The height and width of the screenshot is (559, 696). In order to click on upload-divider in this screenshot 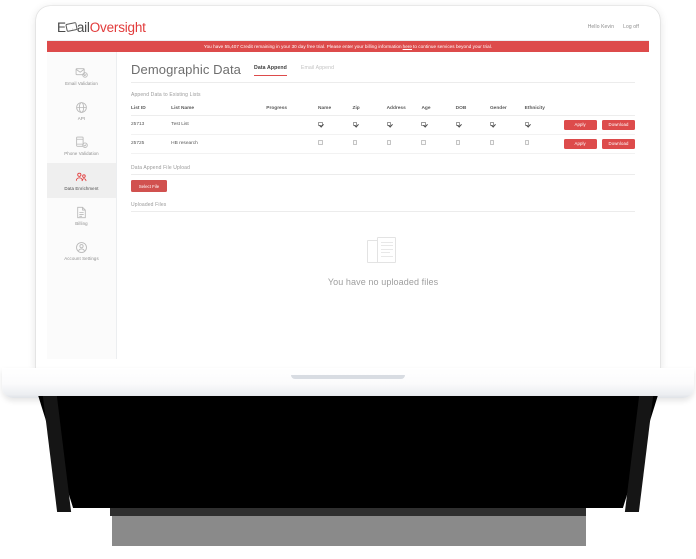, I will do `click(383, 174)`.